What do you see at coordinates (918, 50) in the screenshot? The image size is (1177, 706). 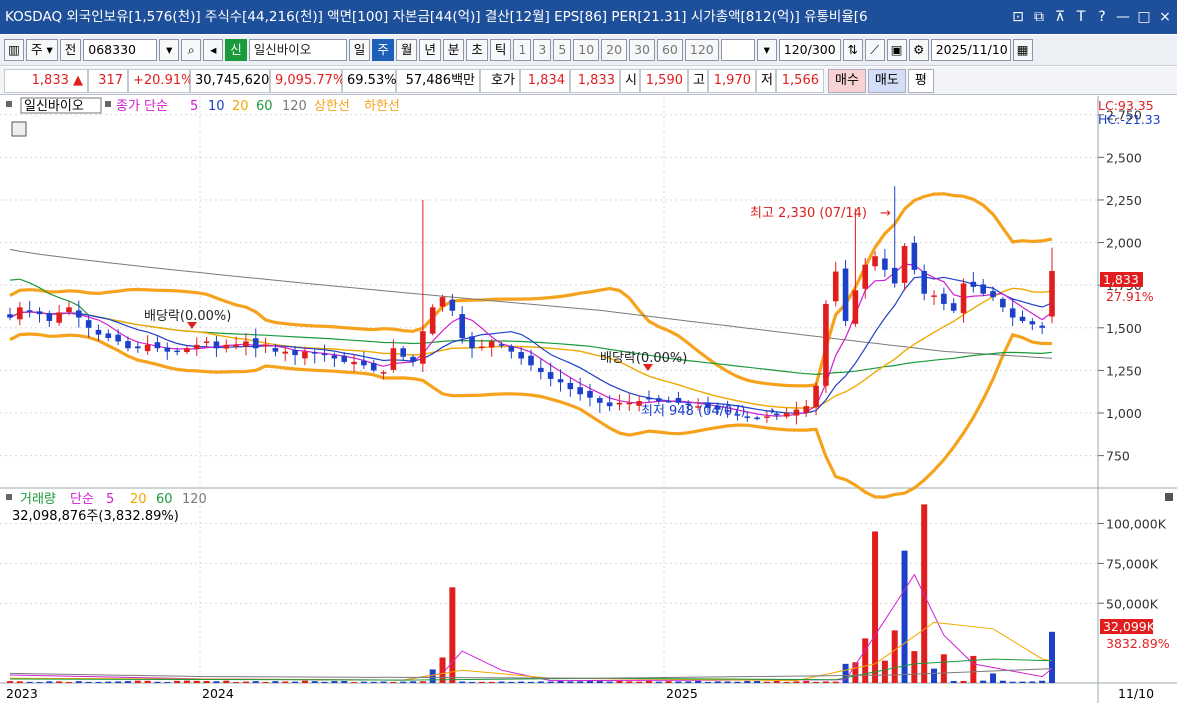 I see `gear-icon: ⚙` at bounding box center [918, 50].